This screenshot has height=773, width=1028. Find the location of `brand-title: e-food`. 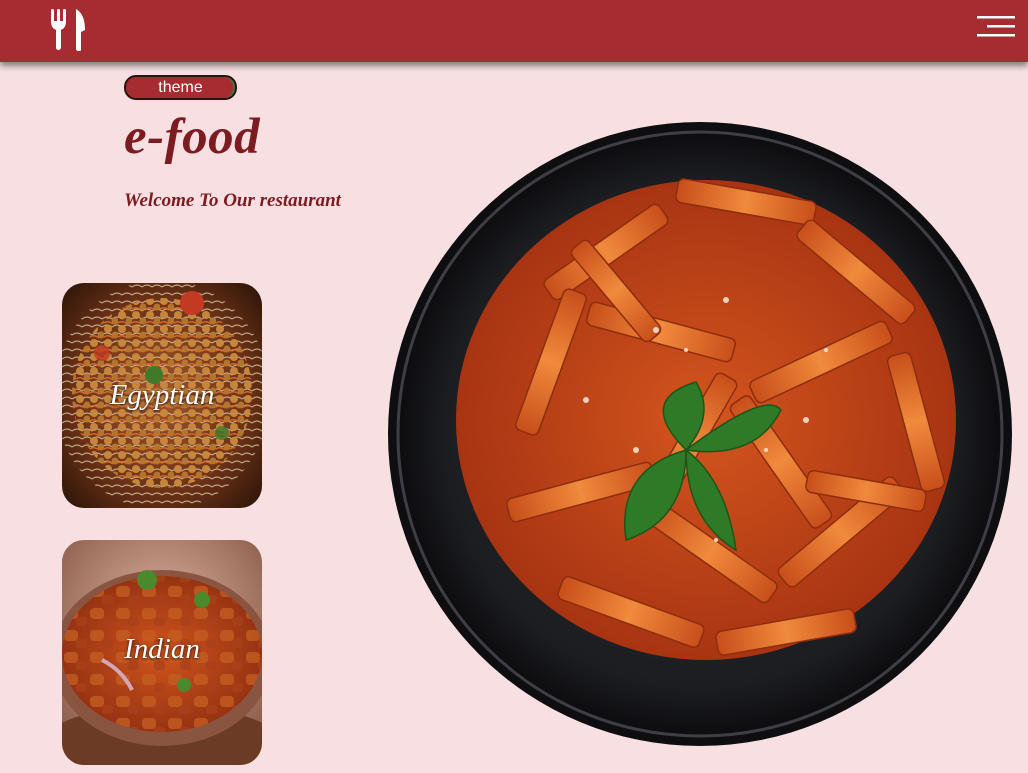

brand-title: e-food is located at coordinates (192, 137).